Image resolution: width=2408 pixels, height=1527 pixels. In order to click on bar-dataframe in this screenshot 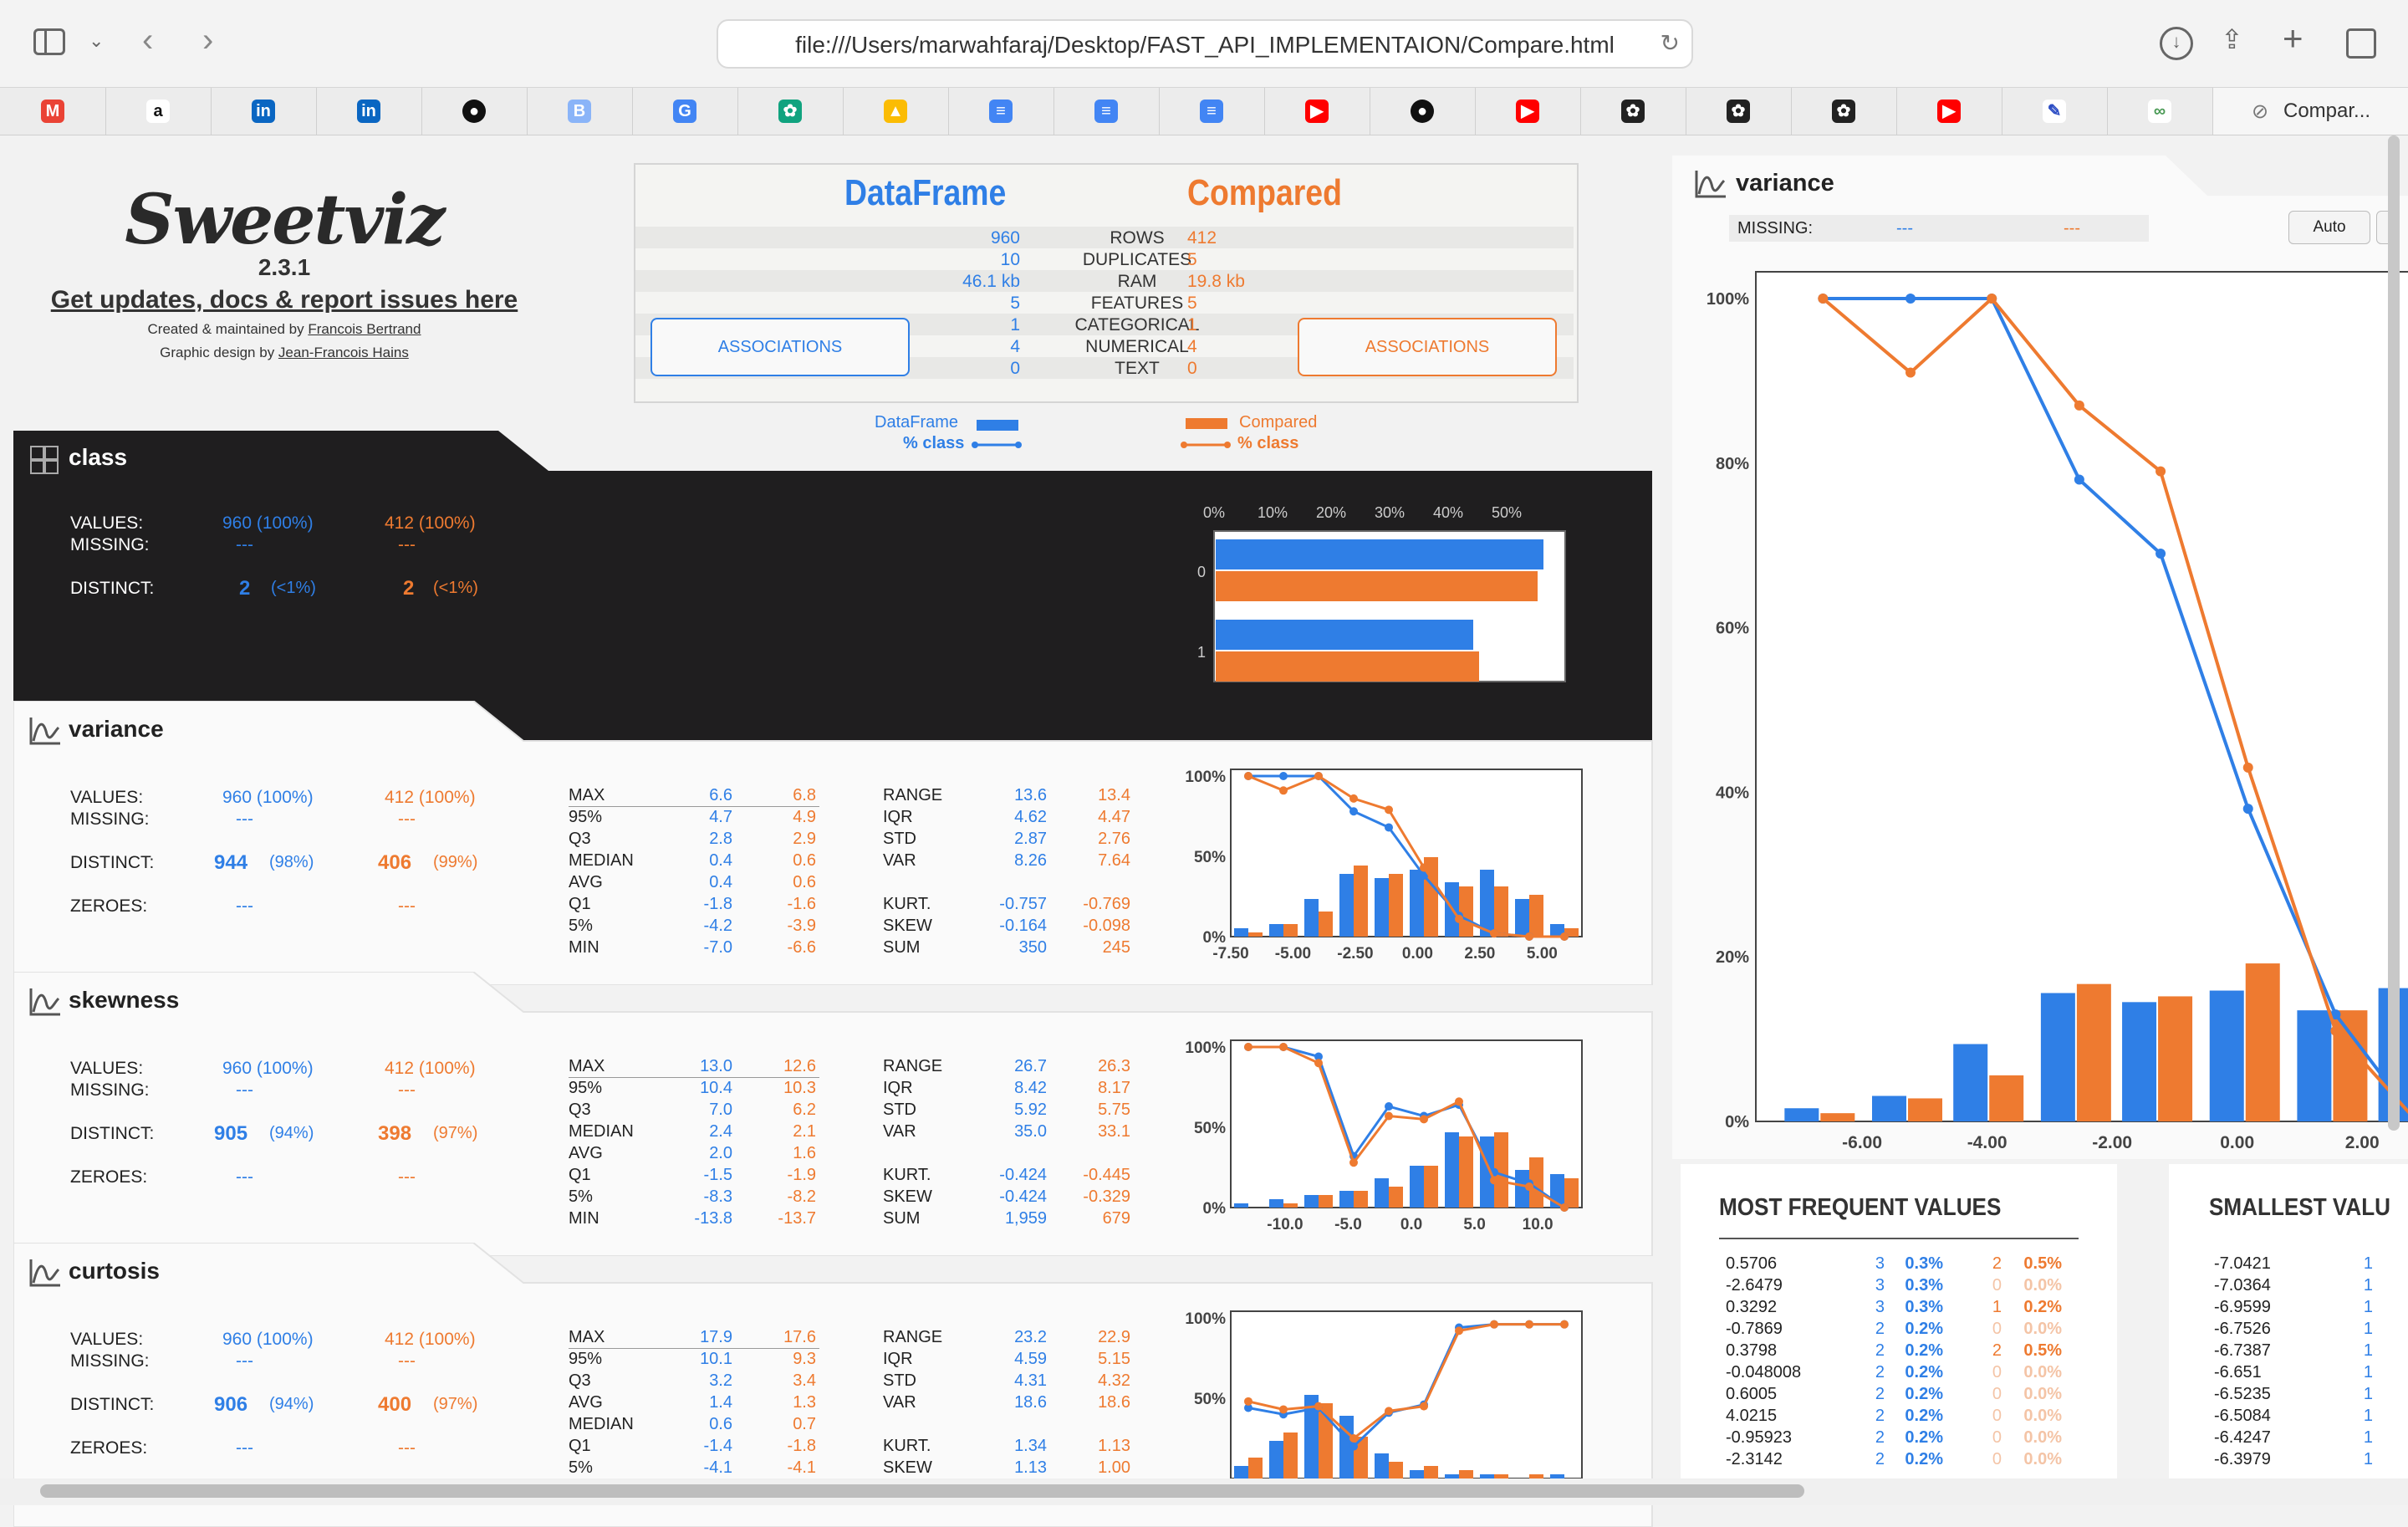, I will do `click(1379, 554)`.